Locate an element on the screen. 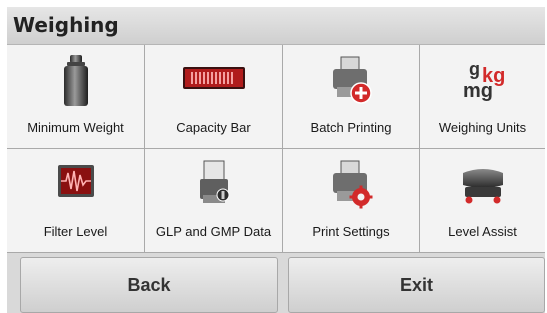 The width and height of the screenshot is (547, 313). print-settings-icon is located at coordinates (351, 185).